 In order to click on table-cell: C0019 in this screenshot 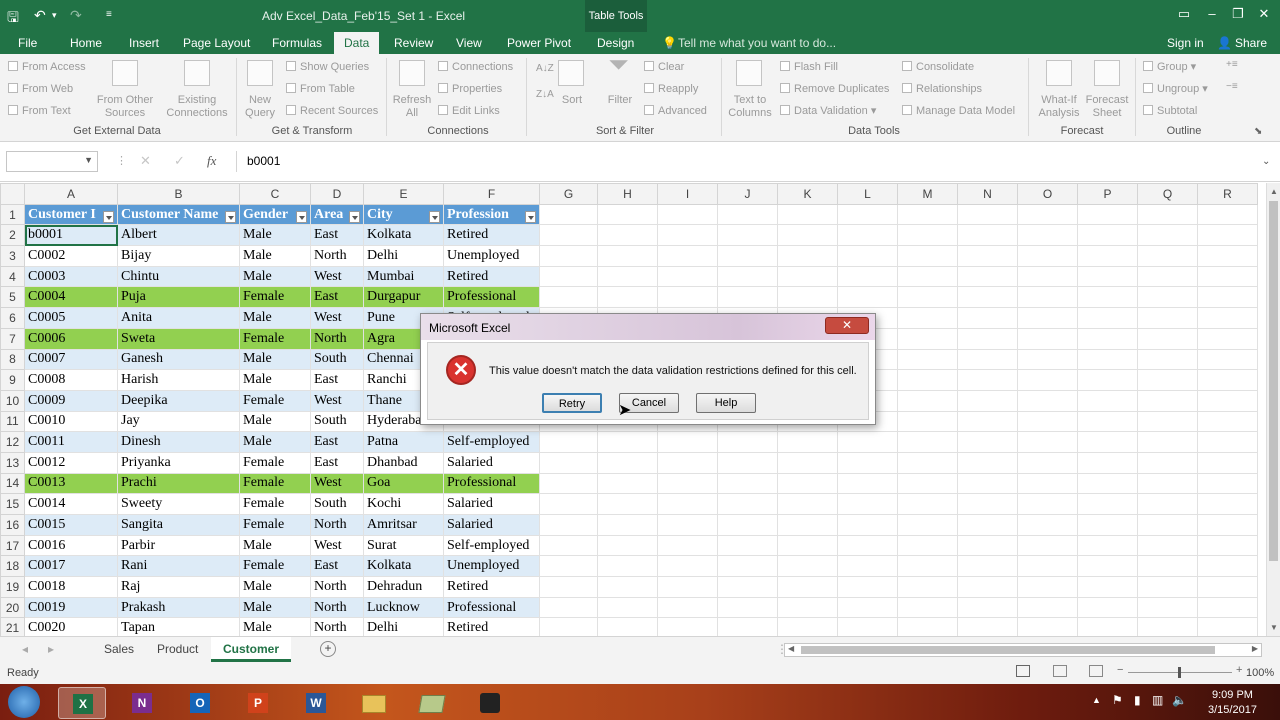, I will do `click(71, 607)`.